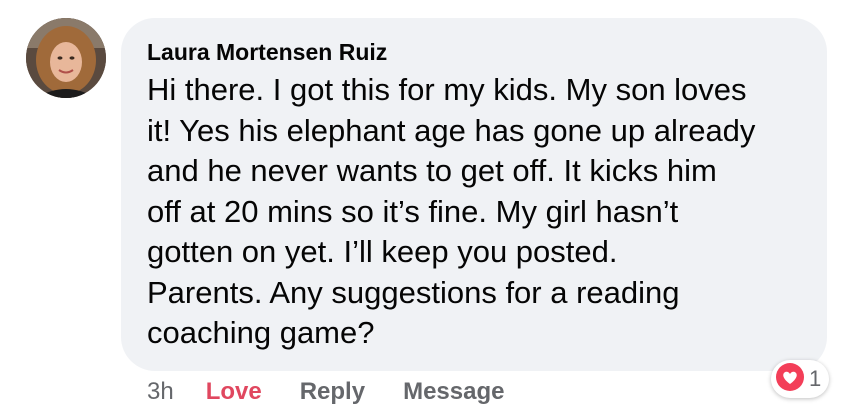  What do you see at coordinates (477, 52) in the screenshot?
I see `comment-author: Laura Mortensen Ruiz` at bounding box center [477, 52].